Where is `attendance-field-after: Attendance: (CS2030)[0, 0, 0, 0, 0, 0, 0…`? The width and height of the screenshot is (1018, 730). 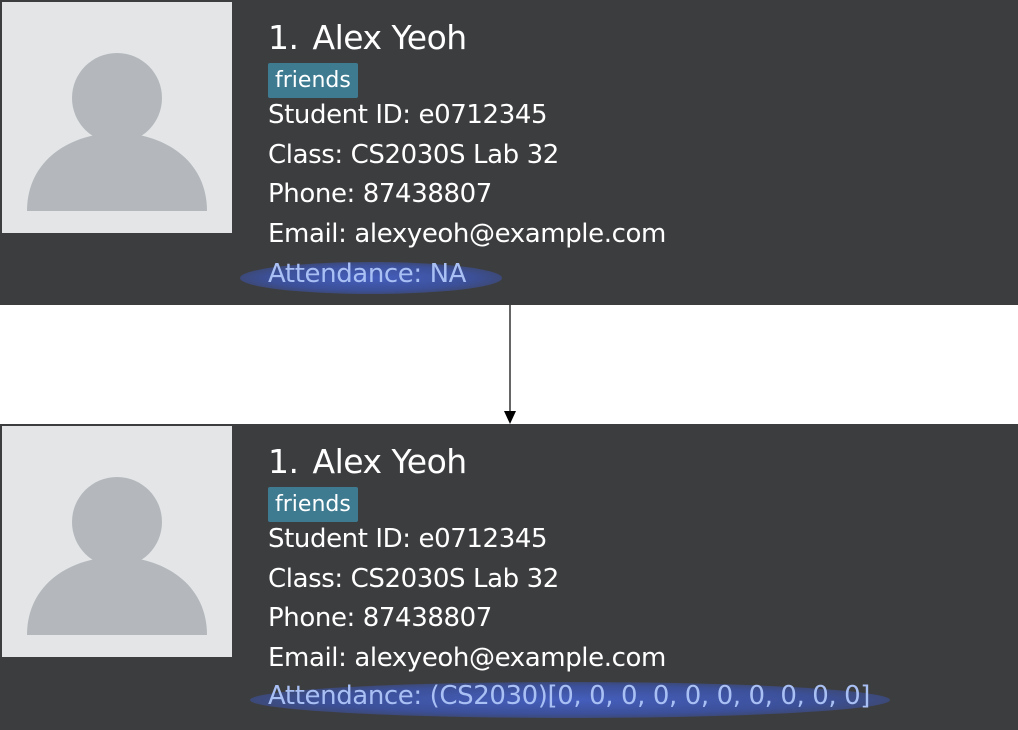
attendance-field-after: Attendance: (CS2030)[0, 0, 0, 0, 0, 0, 0… is located at coordinates (569, 696).